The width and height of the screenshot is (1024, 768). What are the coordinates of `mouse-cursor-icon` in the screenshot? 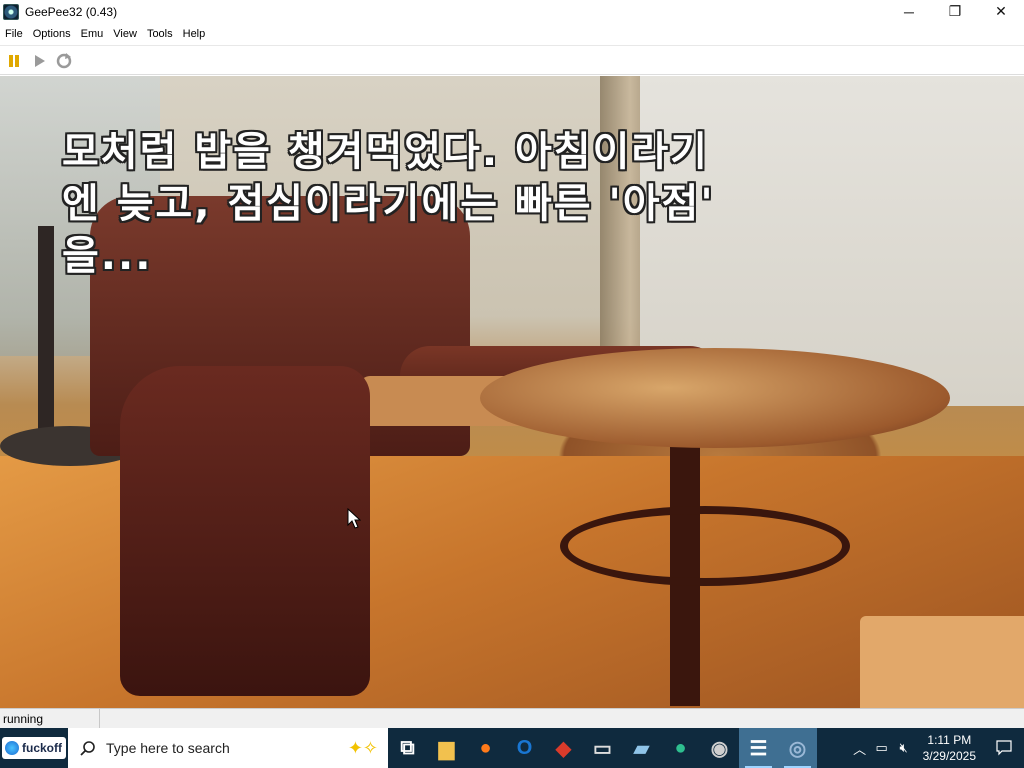 It's located at (354, 518).